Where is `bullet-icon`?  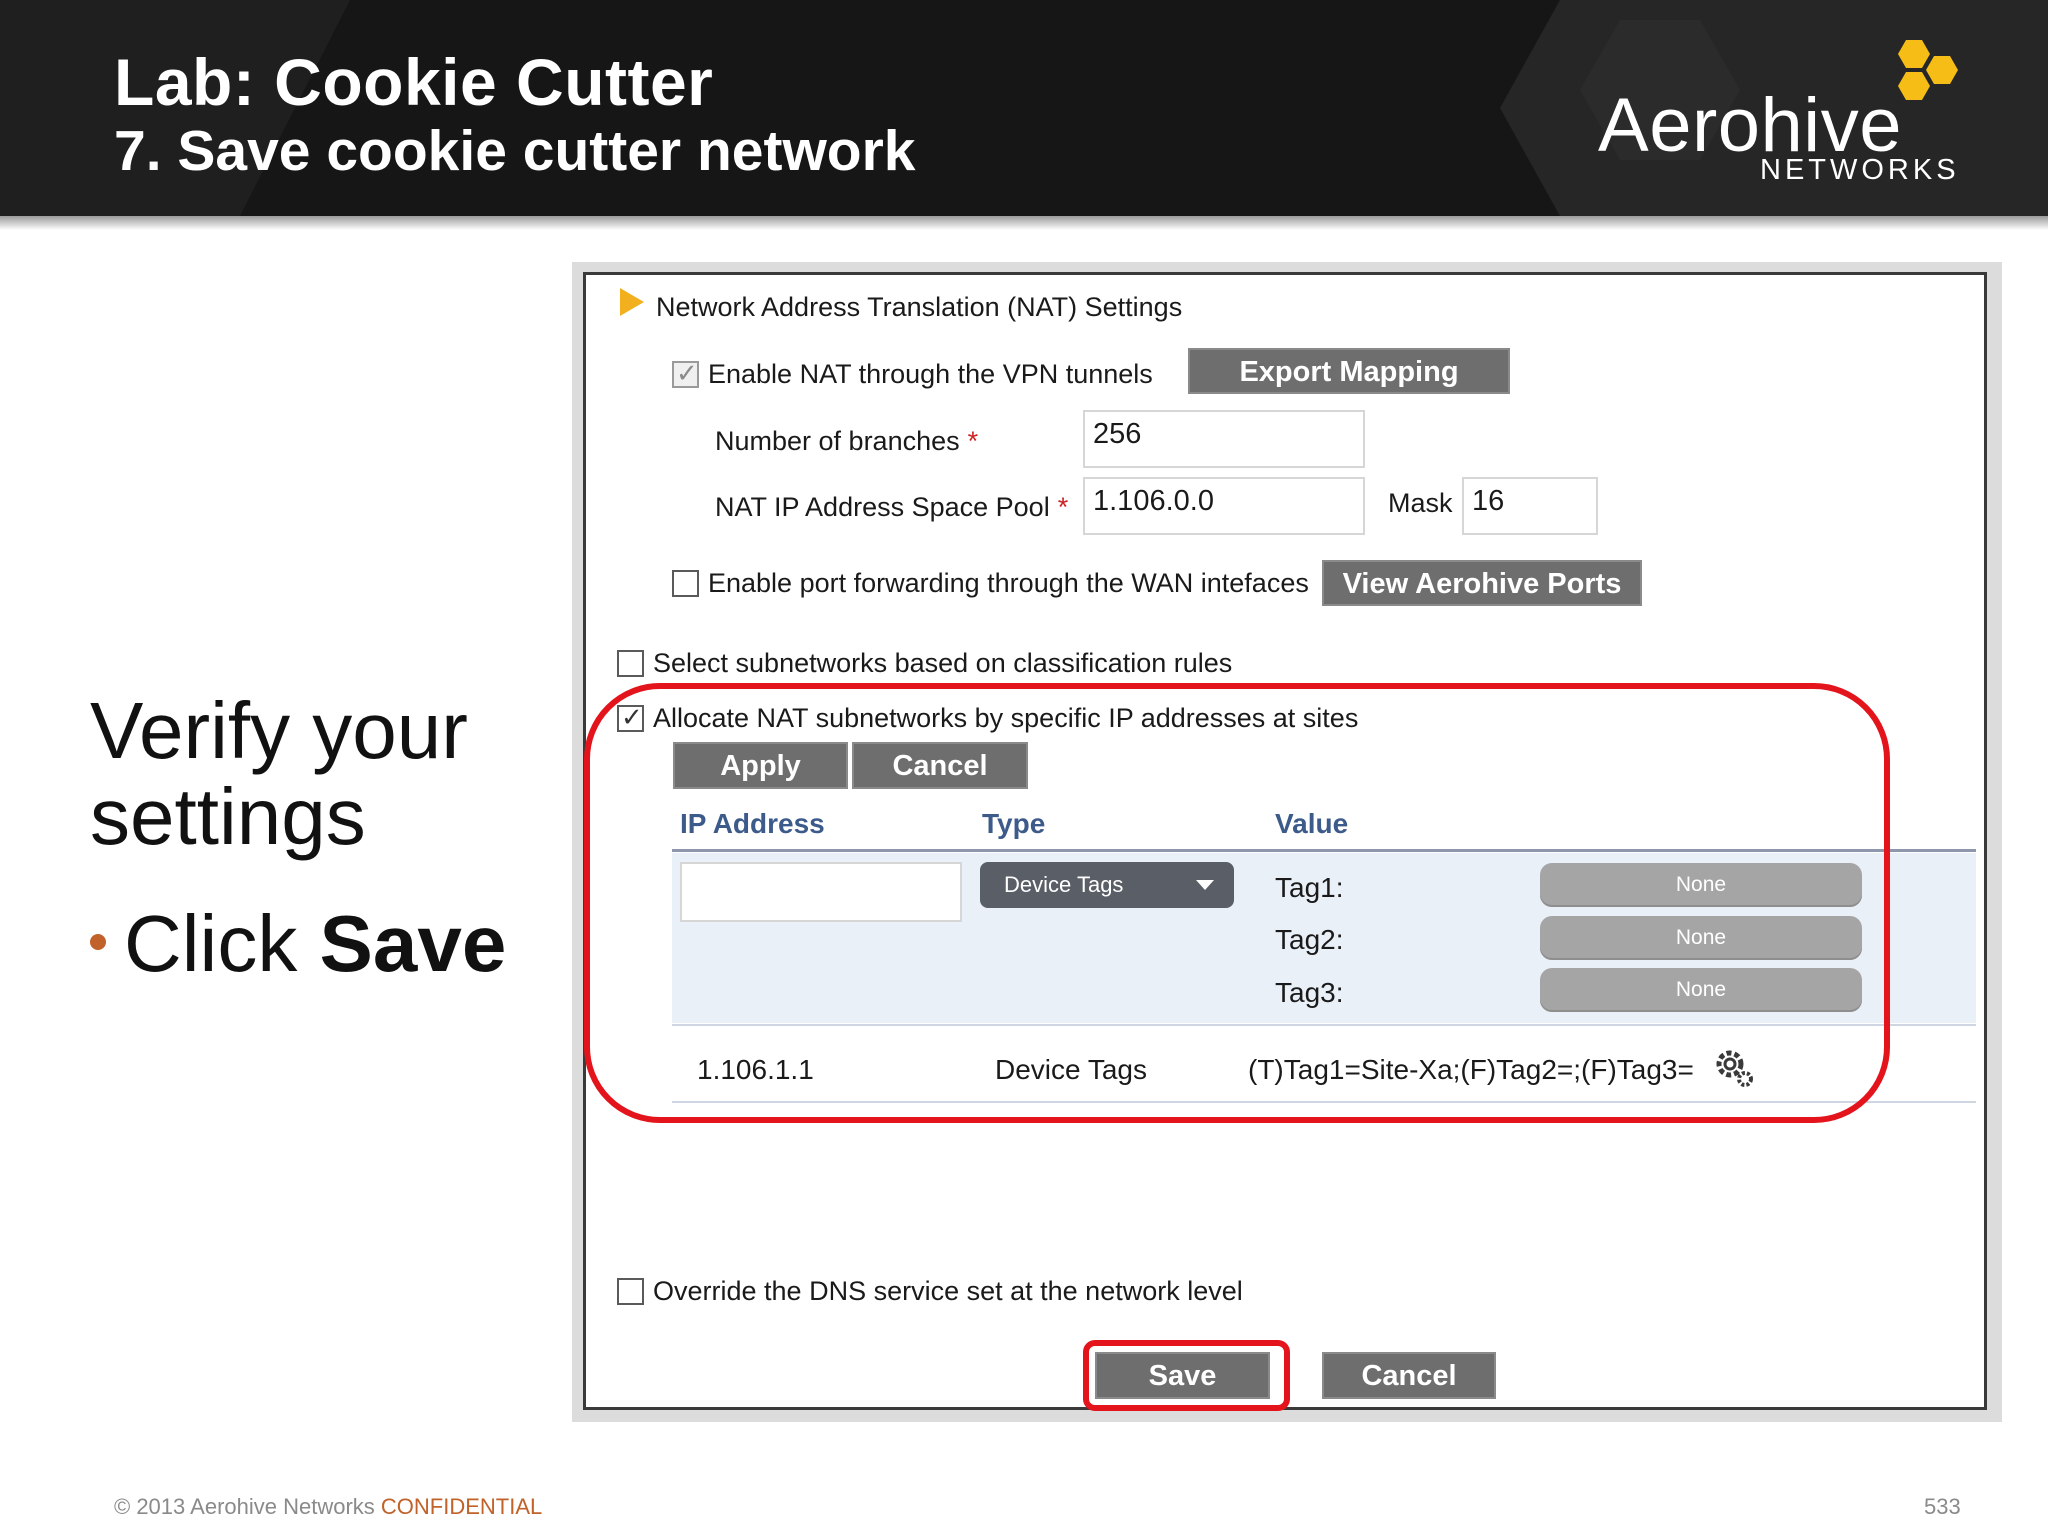
bullet-icon is located at coordinates (98, 941).